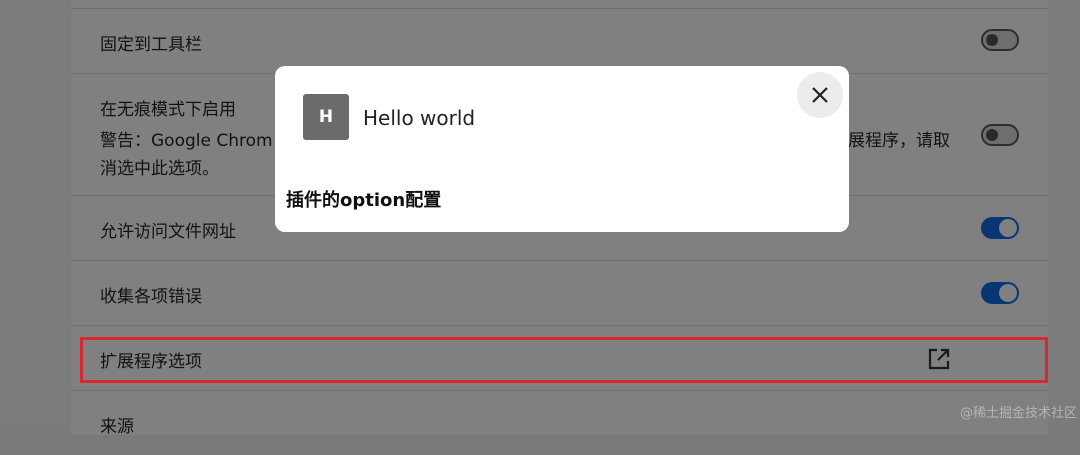 This screenshot has height=455, width=1080. Describe the element at coordinates (1000, 135) in the screenshot. I see `incognito-toggle` at that location.